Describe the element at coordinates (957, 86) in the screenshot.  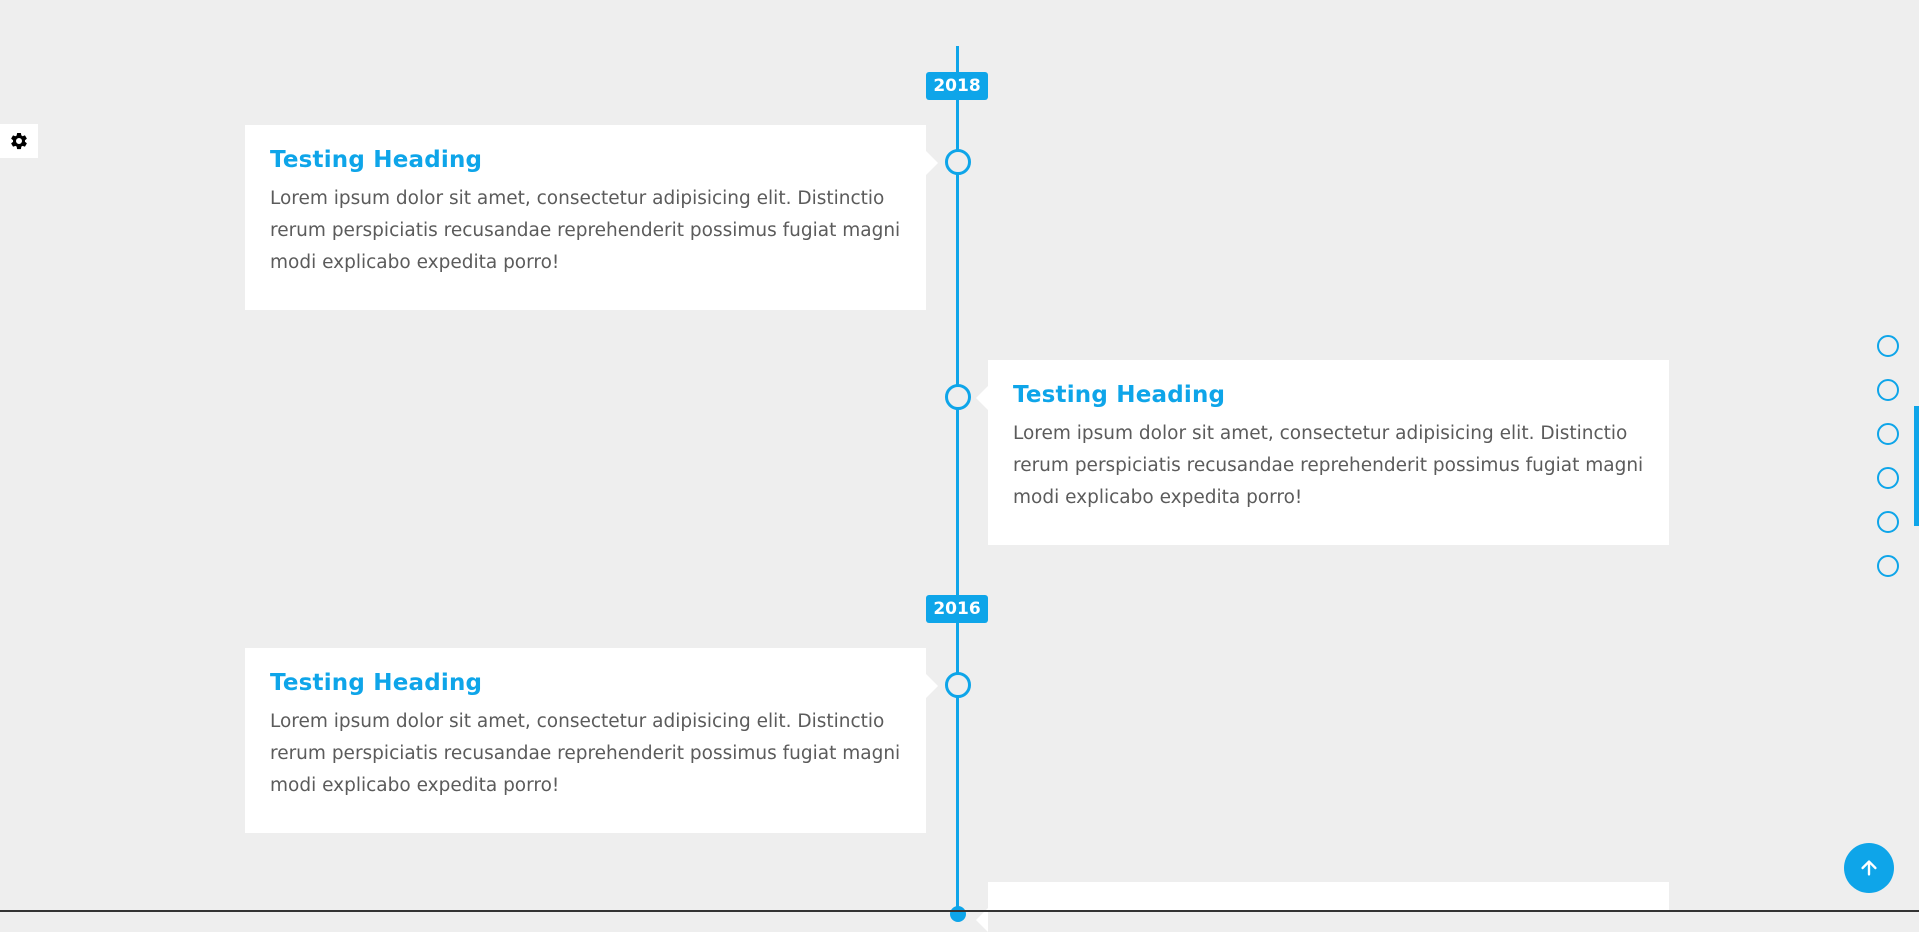
I see `year-badge: 2018` at that location.